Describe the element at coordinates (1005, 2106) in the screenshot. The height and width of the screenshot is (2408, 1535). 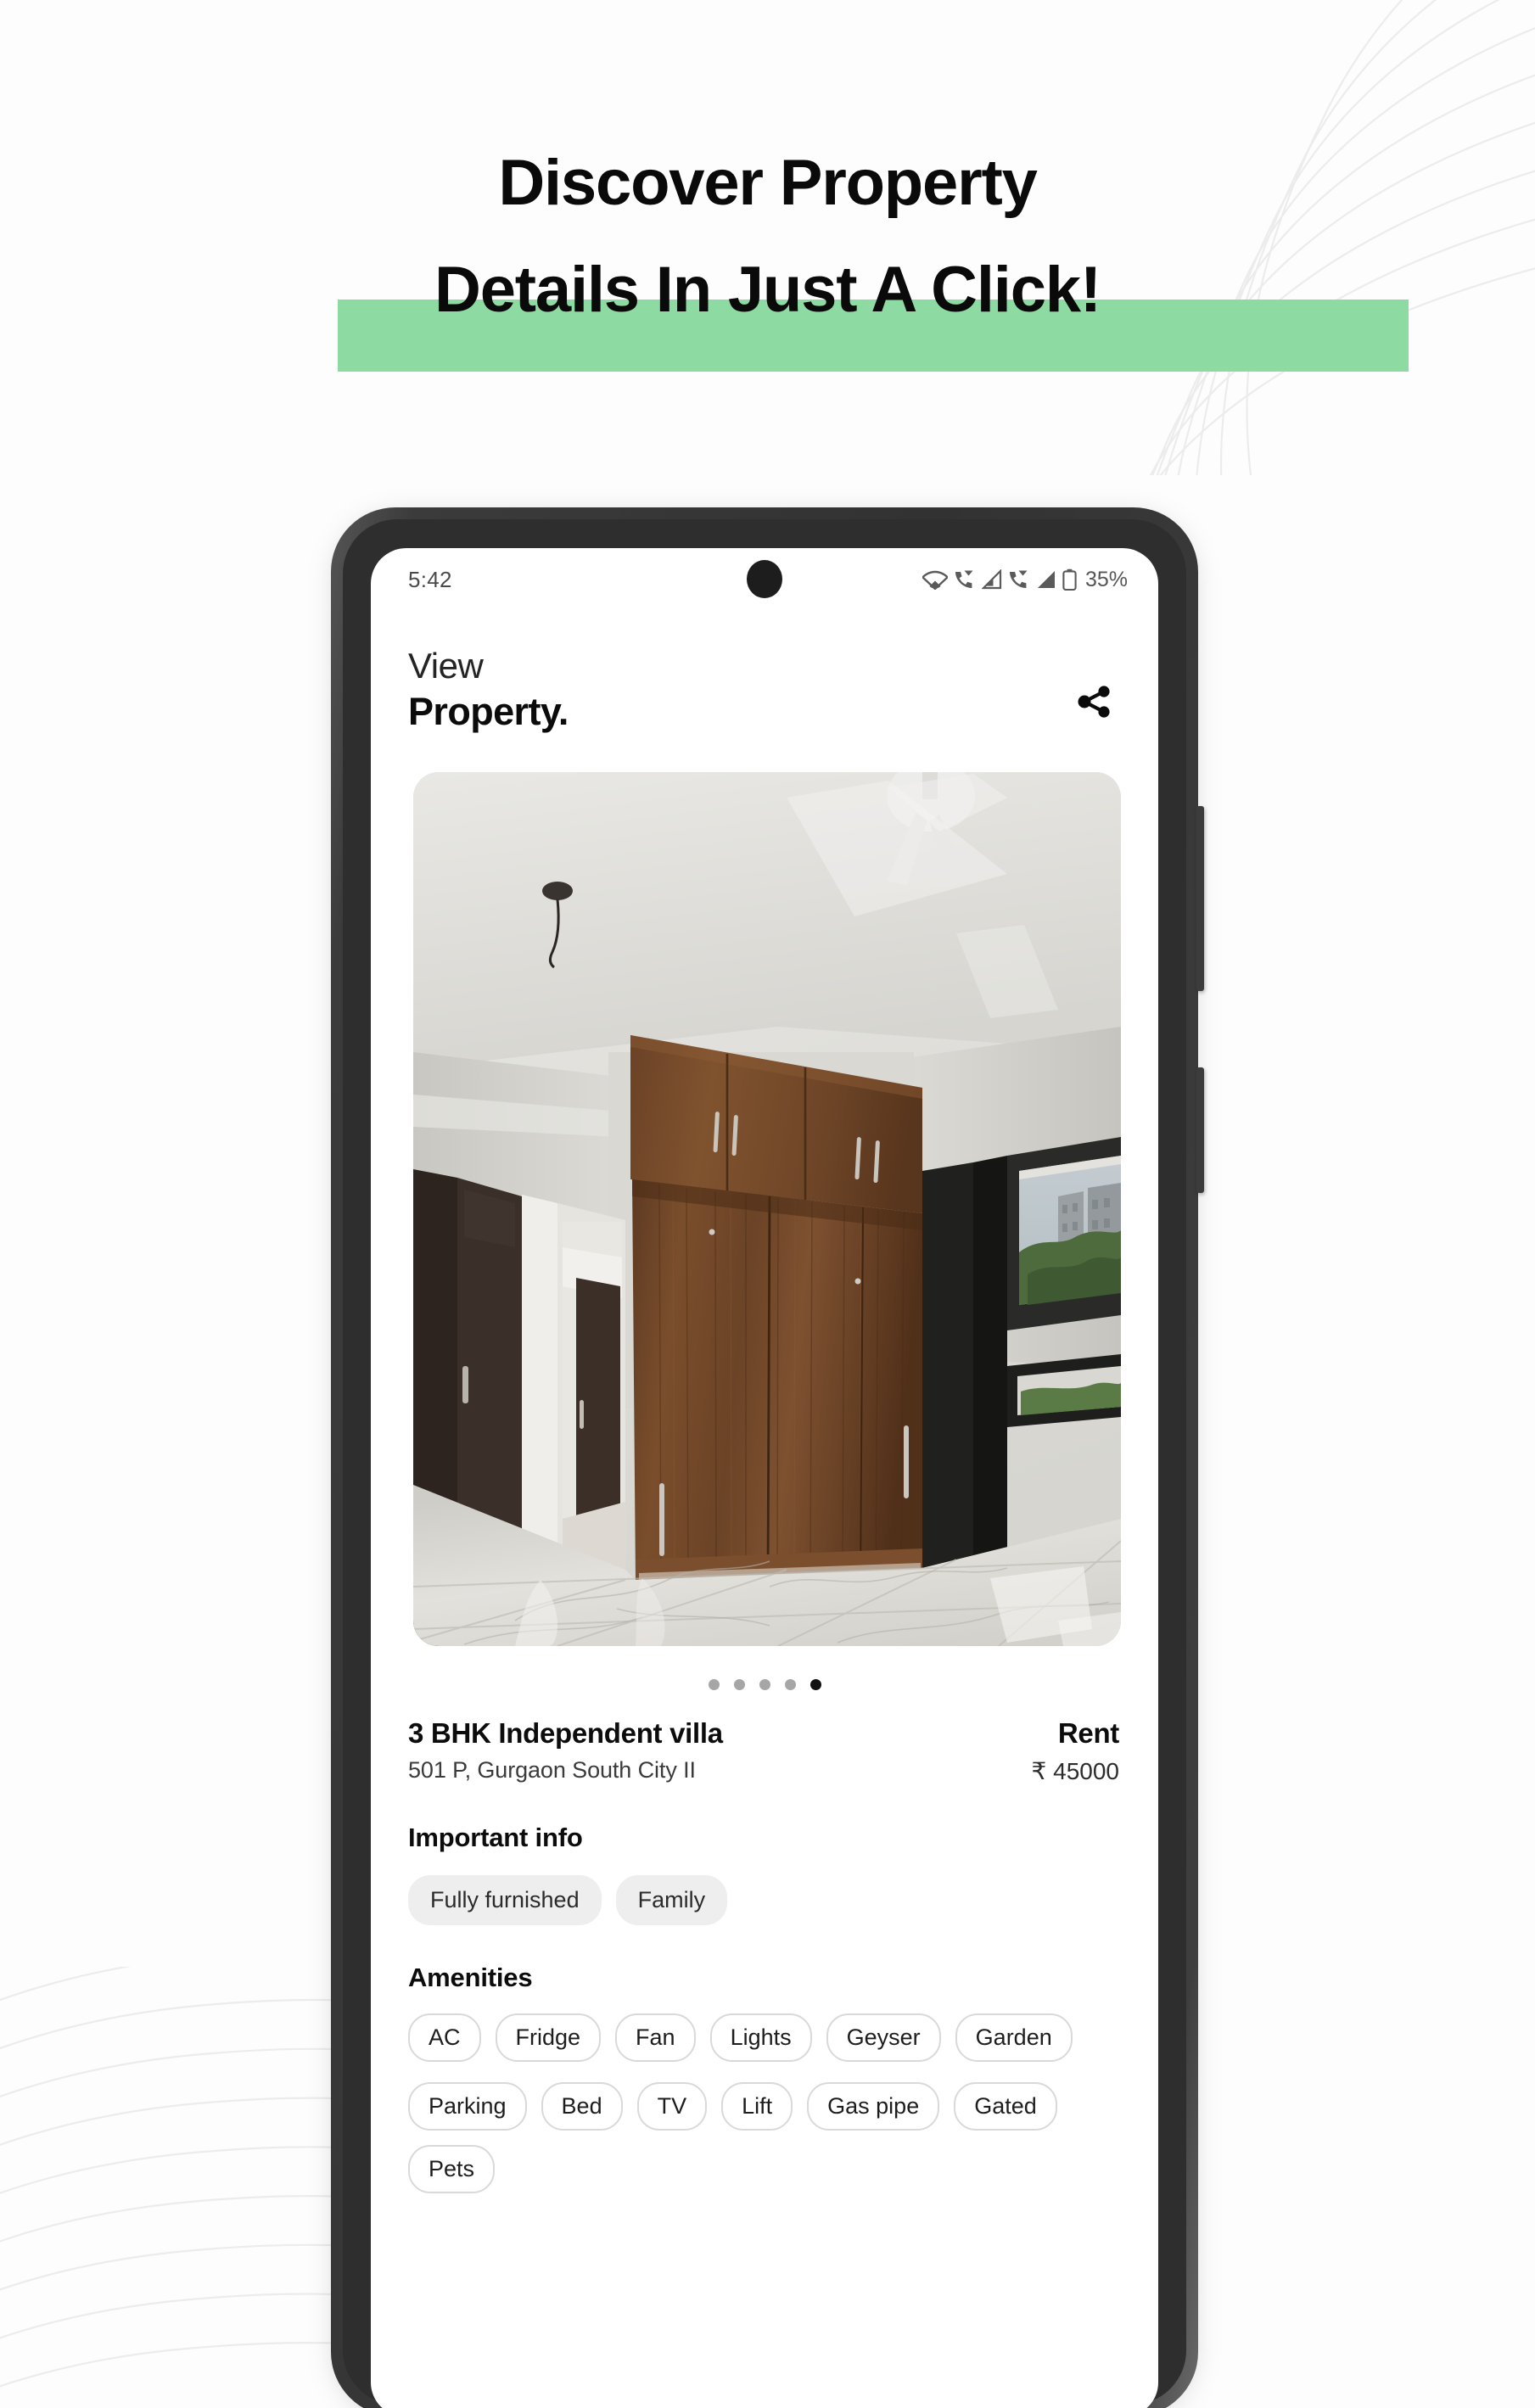
I see `amenity-chip: Gated` at that location.